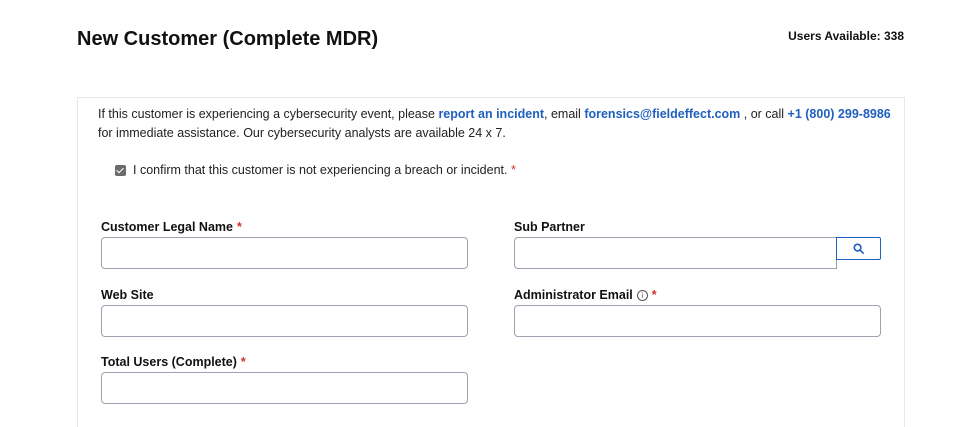 The height and width of the screenshot is (427, 975). I want to click on sub-partner-label: Sub Partner, so click(549, 227).